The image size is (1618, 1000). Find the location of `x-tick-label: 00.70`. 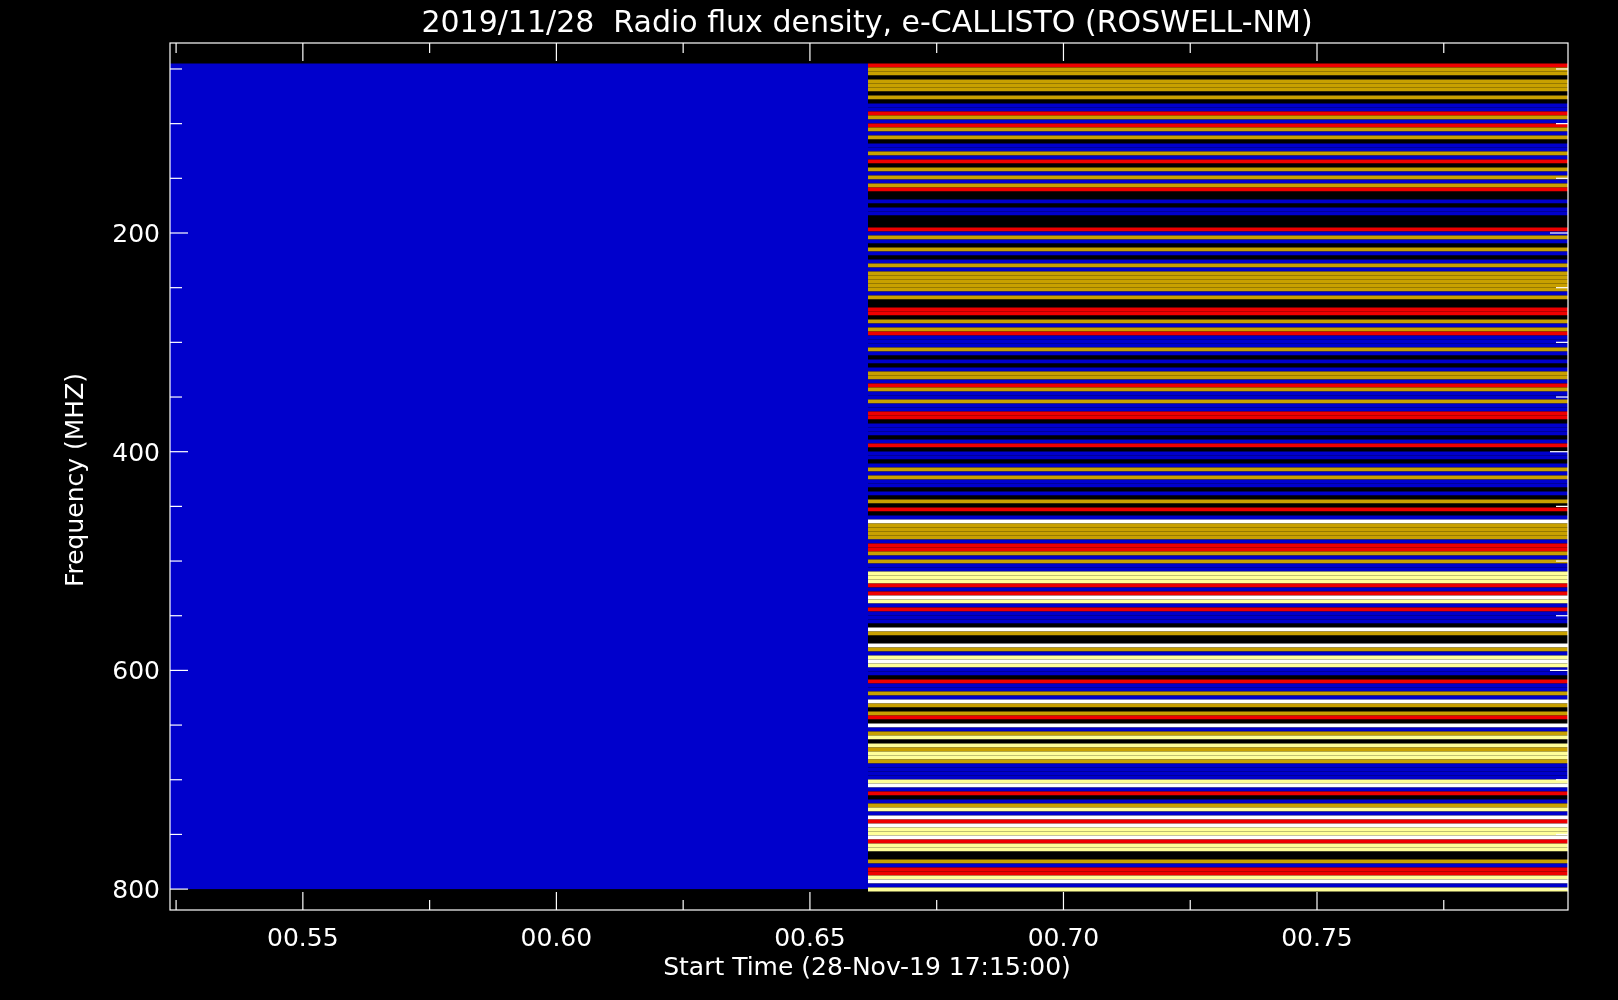

x-tick-label: 00.70 is located at coordinates (1063, 937).